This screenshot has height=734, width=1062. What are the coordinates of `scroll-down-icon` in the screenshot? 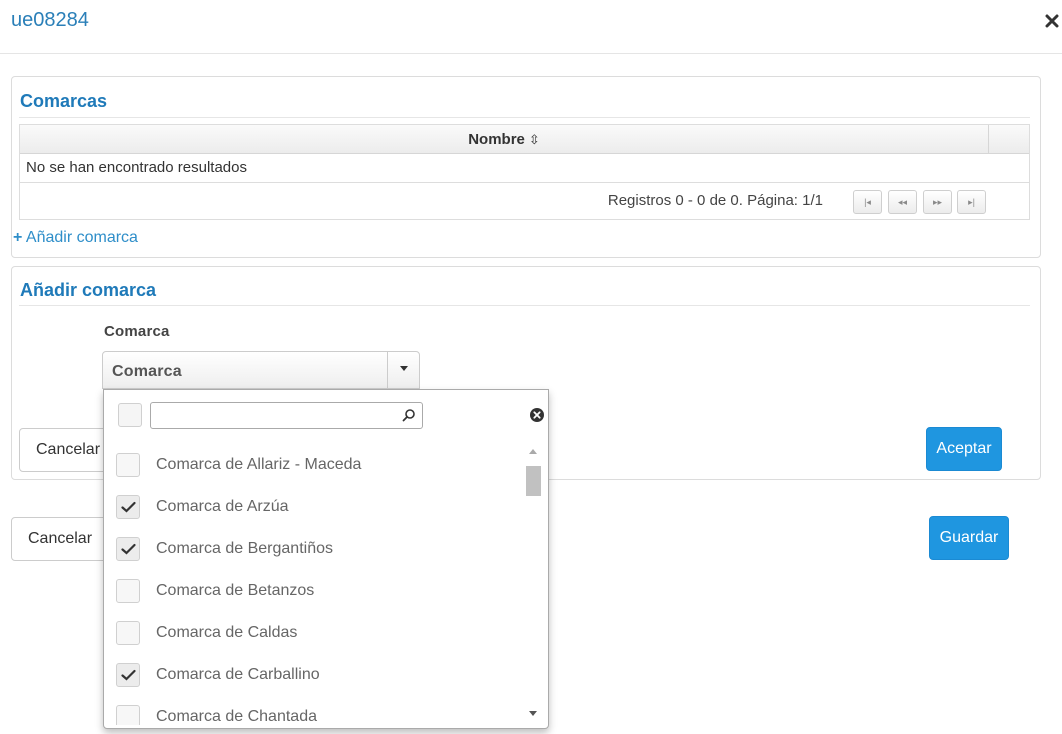 It's located at (533, 713).